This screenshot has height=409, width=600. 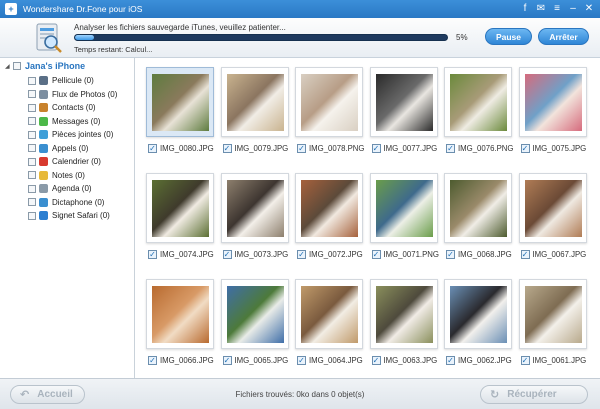 I want to click on agenda-icon, so click(x=43, y=189).